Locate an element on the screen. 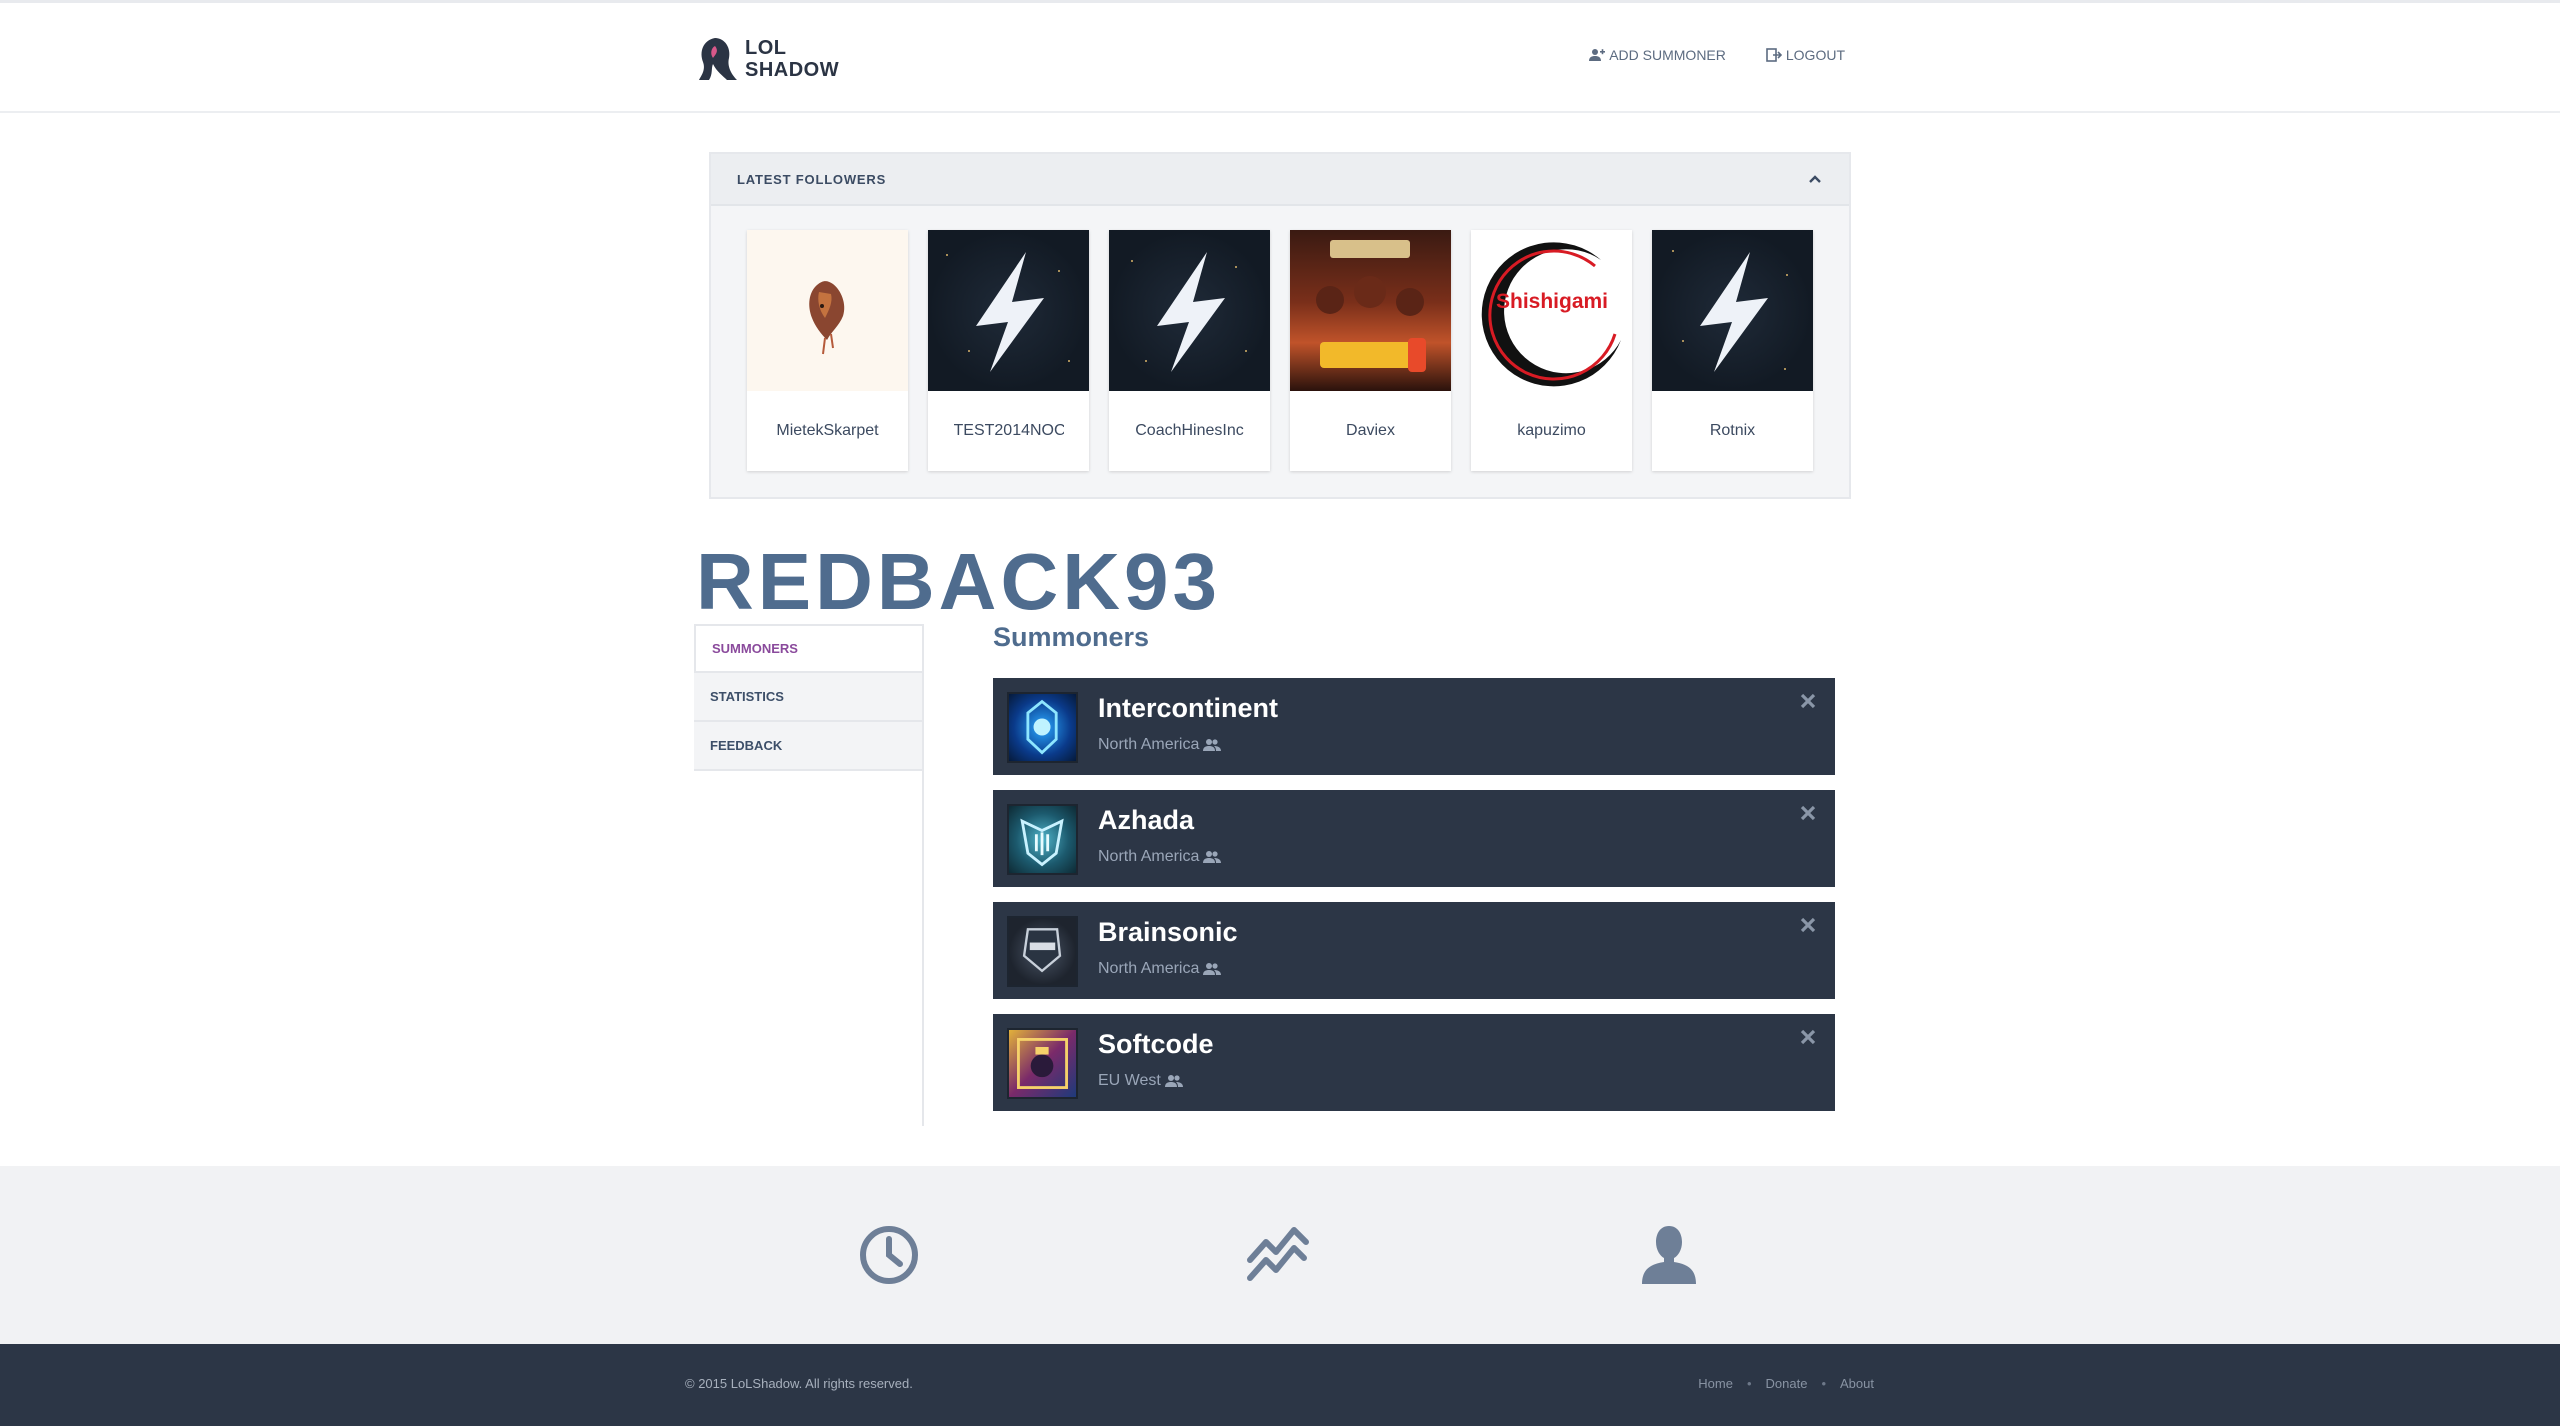  side-item-statistics: STATISTICS is located at coordinates (808, 697).